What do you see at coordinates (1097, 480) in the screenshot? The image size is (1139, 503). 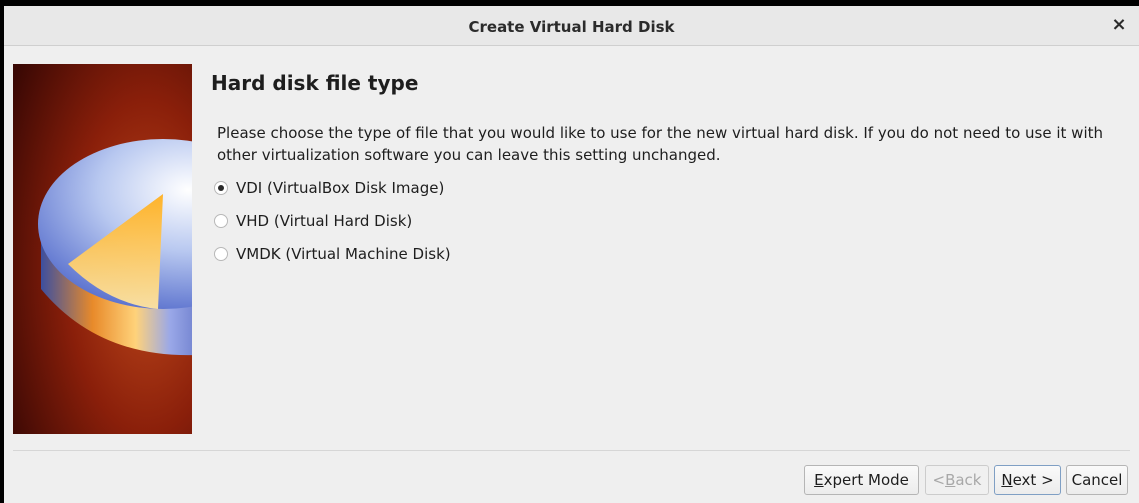 I see `cancel-button: Cancel` at bounding box center [1097, 480].